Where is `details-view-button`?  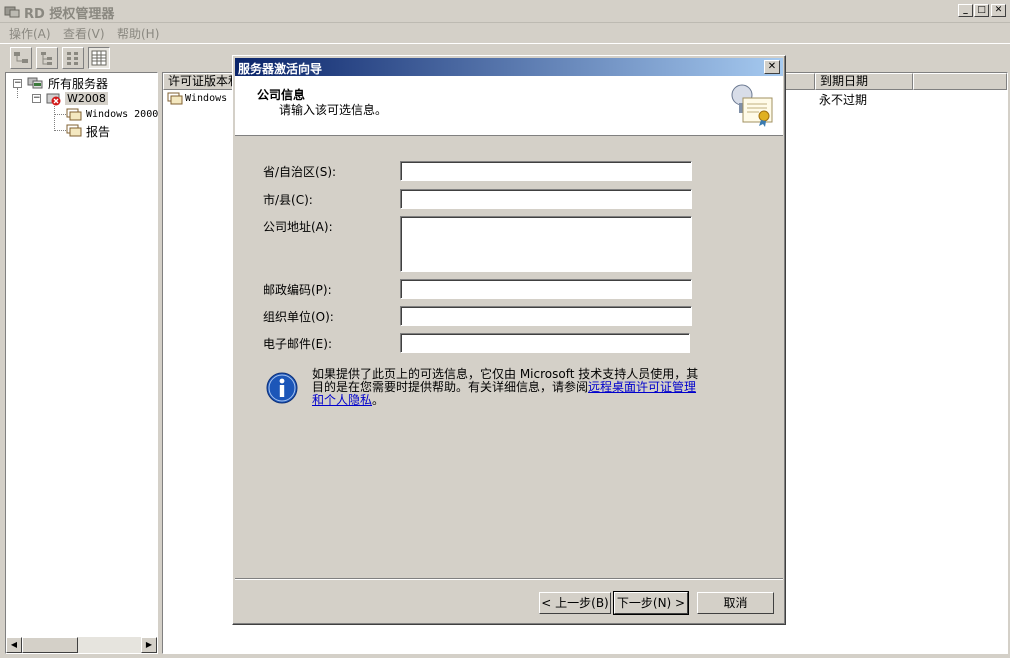 details-view-button is located at coordinates (99, 58).